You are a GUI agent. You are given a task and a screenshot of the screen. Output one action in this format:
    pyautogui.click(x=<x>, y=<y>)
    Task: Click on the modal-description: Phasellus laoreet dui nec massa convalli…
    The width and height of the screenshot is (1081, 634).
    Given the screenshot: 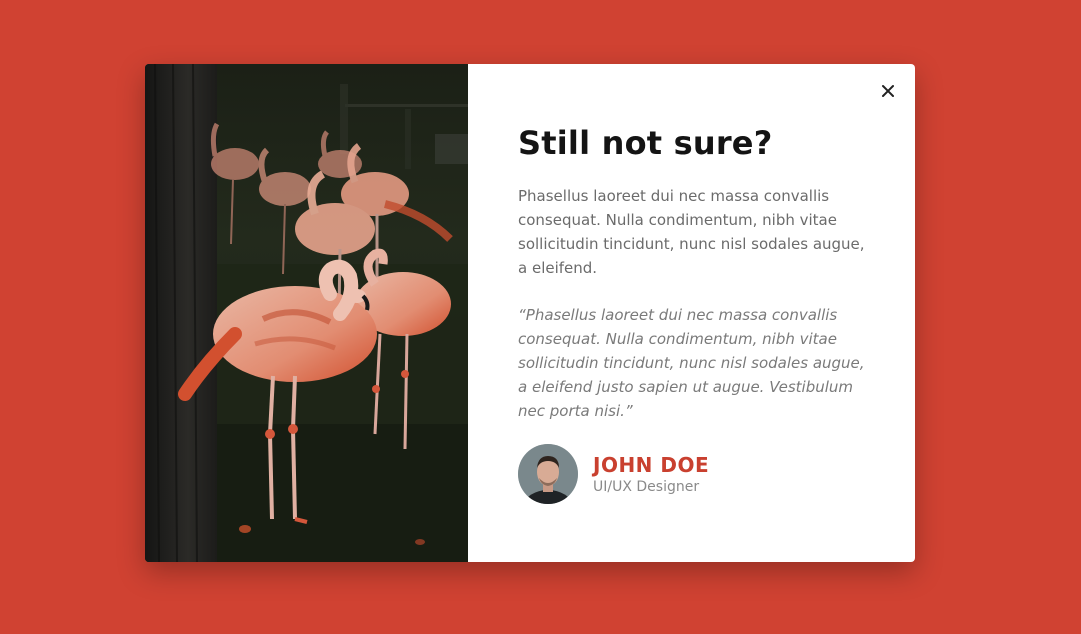 What is the action you would take?
    pyautogui.click(x=691, y=232)
    